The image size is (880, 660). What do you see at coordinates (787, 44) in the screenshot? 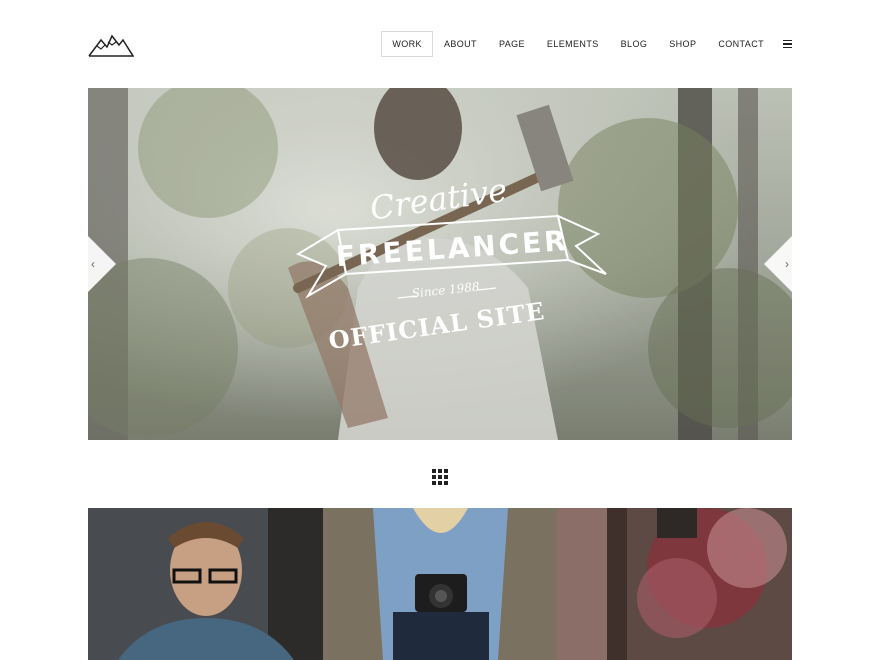
I see `hamburger-icon` at bounding box center [787, 44].